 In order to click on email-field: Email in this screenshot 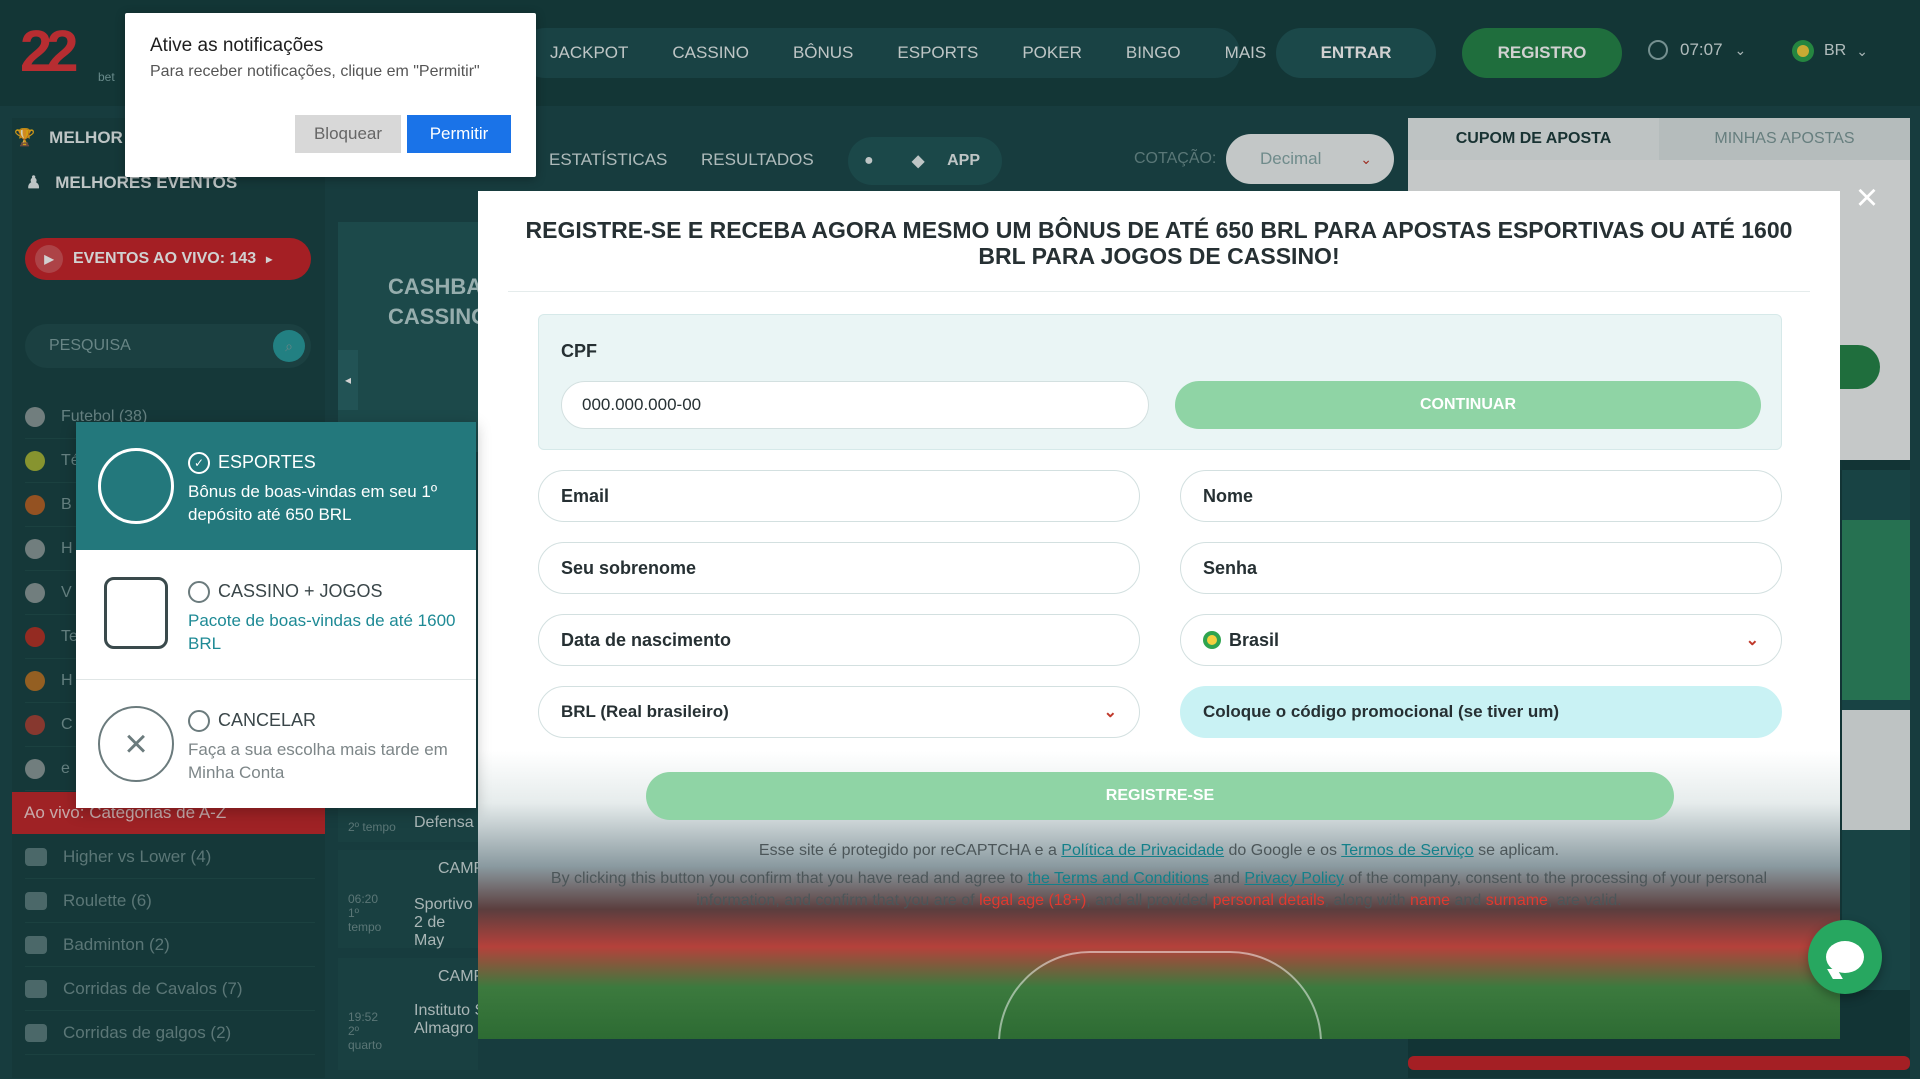, I will do `click(839, 496)`.